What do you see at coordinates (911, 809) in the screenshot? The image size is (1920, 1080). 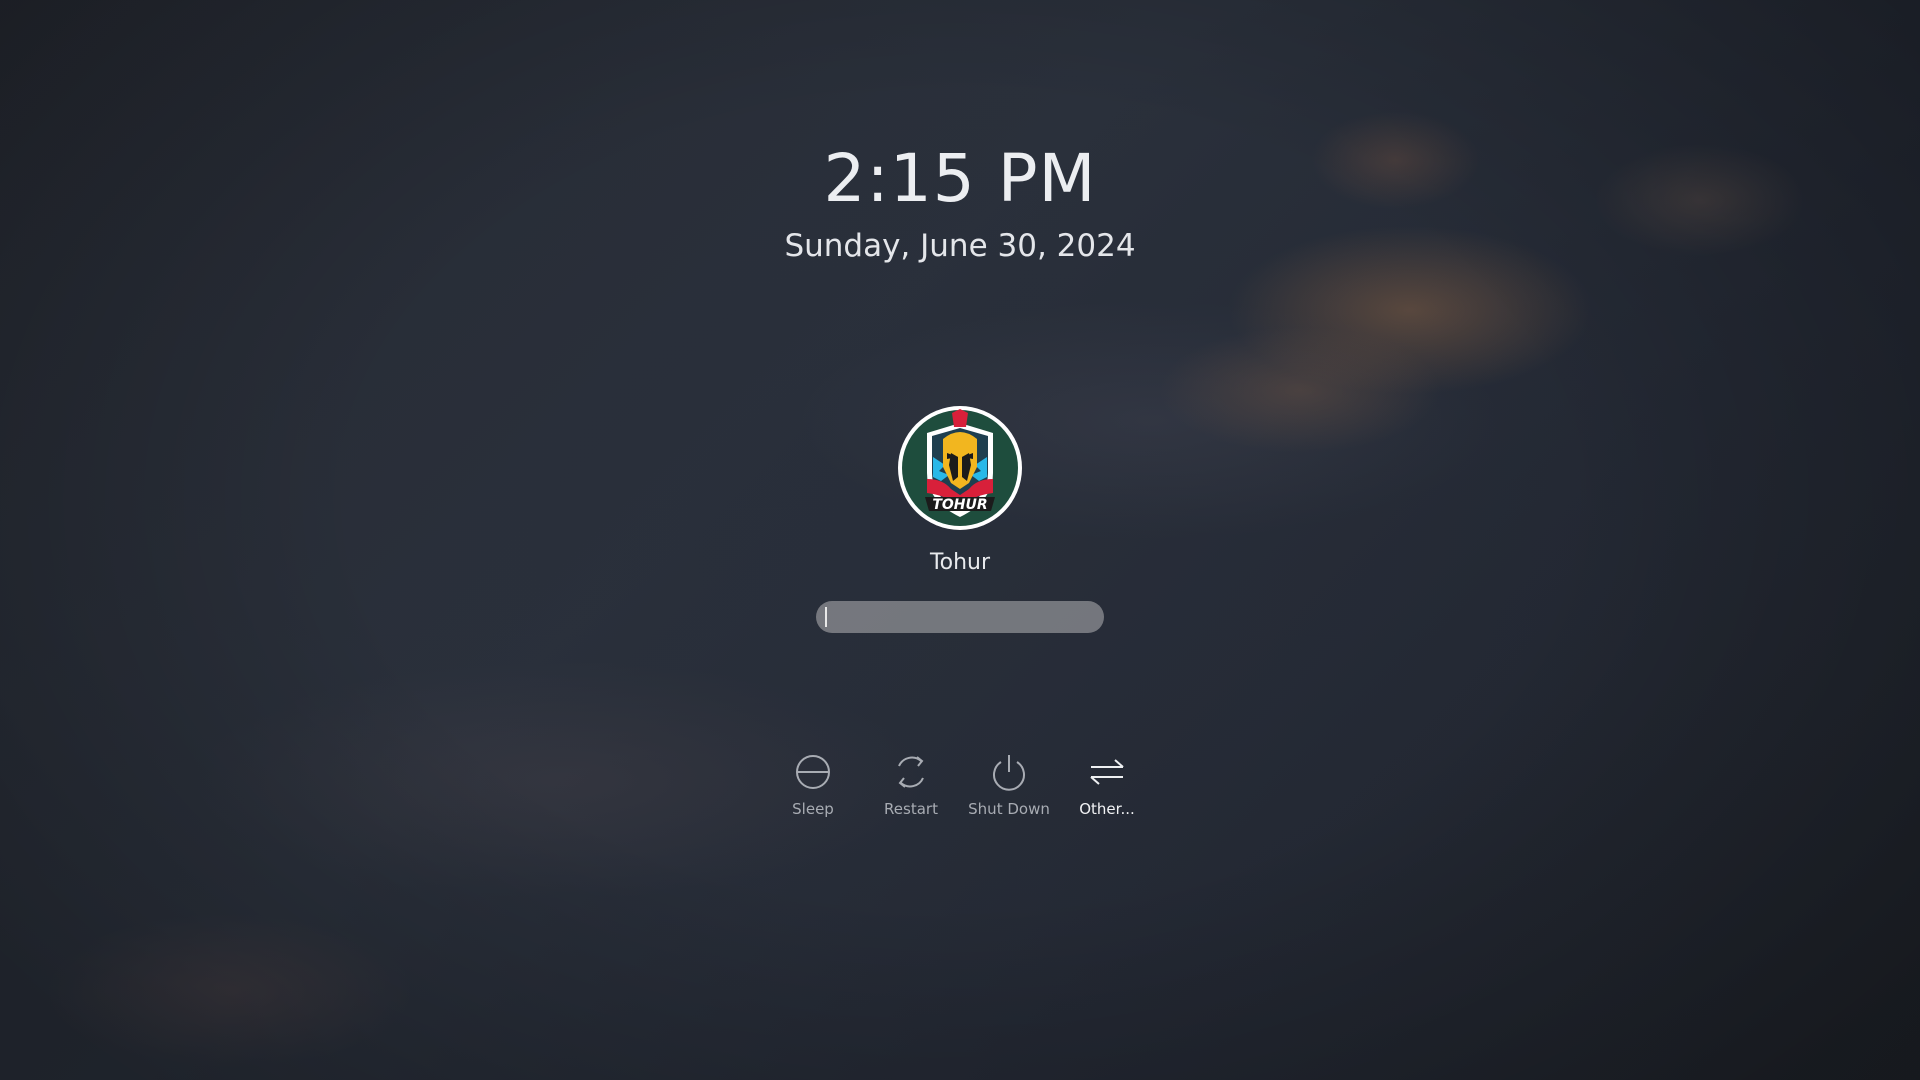 I see `restart-label: Restart` at bounding box center [911, 809].